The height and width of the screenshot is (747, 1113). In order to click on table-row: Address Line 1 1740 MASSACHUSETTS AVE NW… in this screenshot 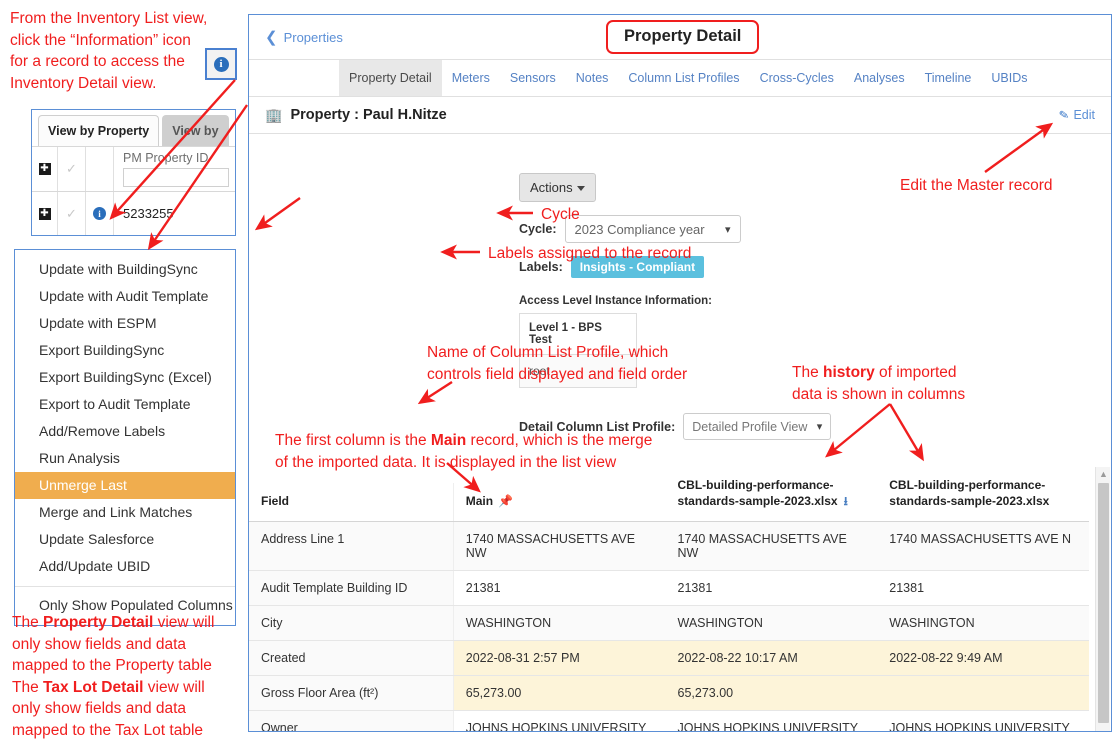, I will do `click(669, 546)`.